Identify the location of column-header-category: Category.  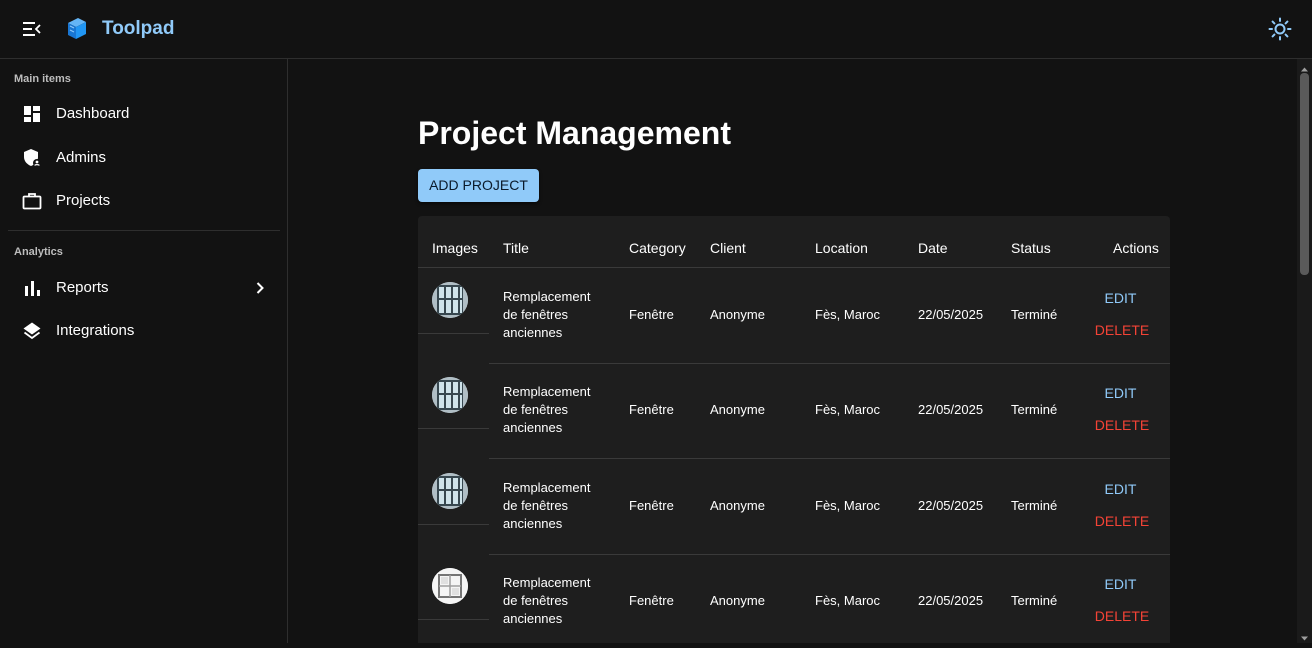
(657, 248).